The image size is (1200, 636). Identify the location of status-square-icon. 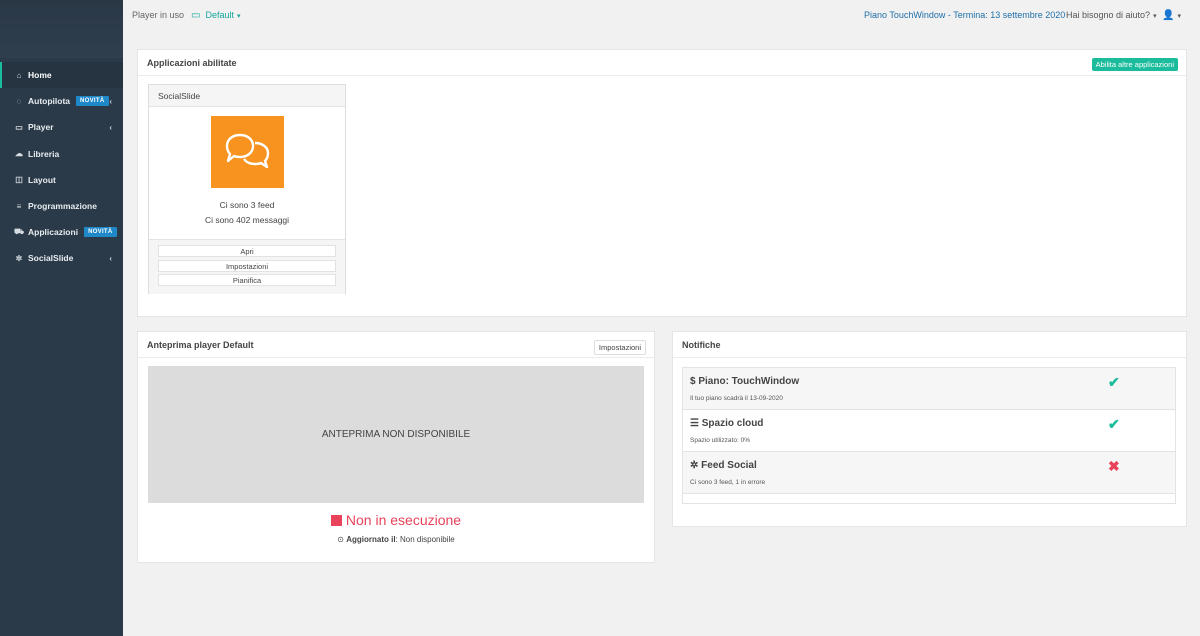
(336, 520).